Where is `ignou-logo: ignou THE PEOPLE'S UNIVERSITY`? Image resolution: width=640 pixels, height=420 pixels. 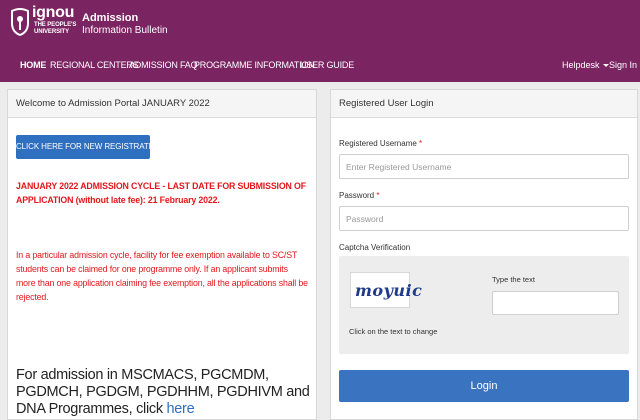 ignou-logo: ignou THE PEOPLE'S UNIVERSITY is located at coordinates (42, 25).